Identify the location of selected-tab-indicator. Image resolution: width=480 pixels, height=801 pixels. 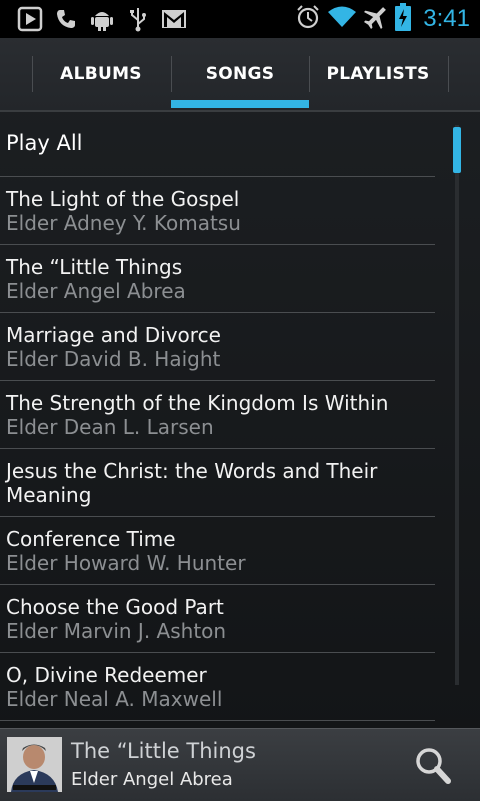
(240, 104).